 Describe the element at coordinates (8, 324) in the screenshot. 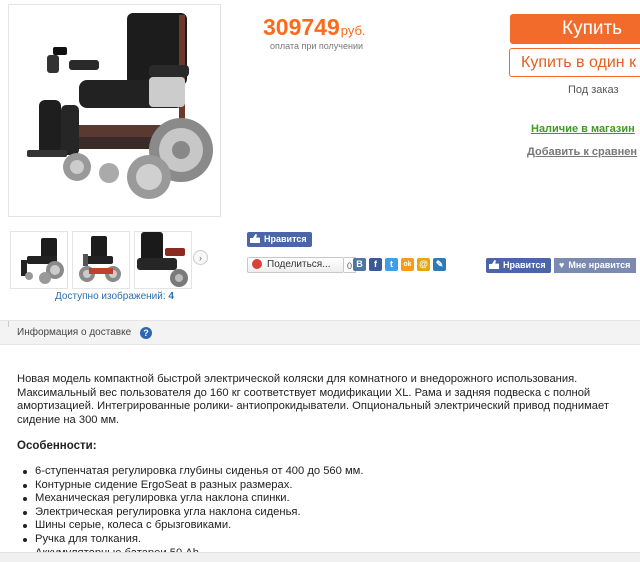

I see `divider` at that location.